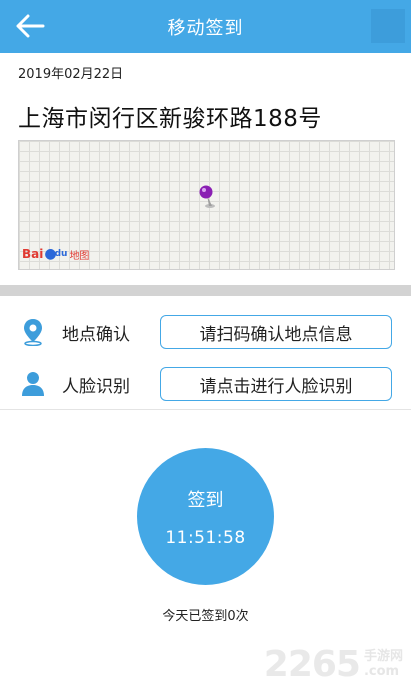 This screenshot has height=700, width=411. What do you see at coordinates (71, 74) in the screenshot?
I see `date-label: 2019年02月22日` at bounding box center [71, 74].